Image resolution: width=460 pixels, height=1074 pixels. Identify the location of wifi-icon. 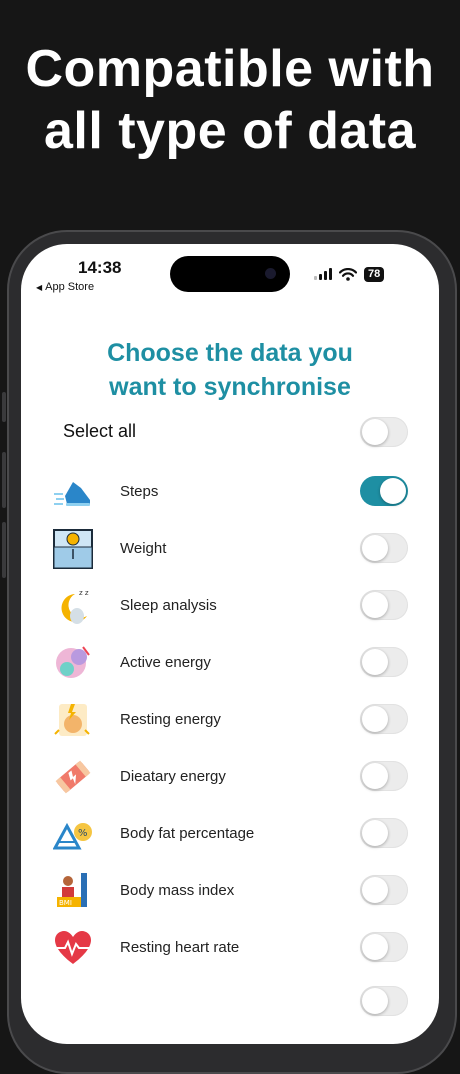
(348, 274).